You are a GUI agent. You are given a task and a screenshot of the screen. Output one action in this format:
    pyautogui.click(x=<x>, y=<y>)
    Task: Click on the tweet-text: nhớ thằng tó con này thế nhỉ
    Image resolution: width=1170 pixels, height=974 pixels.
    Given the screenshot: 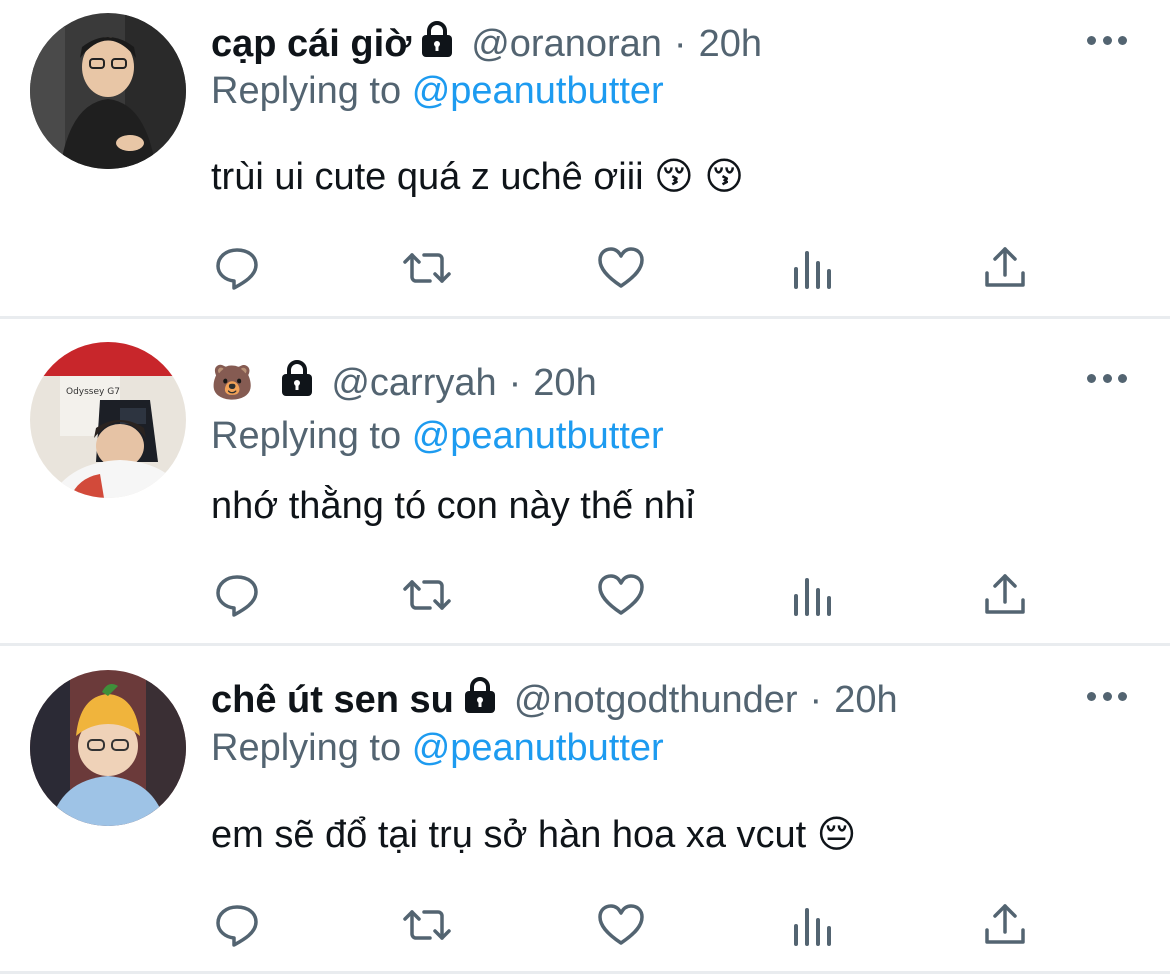 What is the action you would take?
    pyautogui.click(x=453, y=506)
    